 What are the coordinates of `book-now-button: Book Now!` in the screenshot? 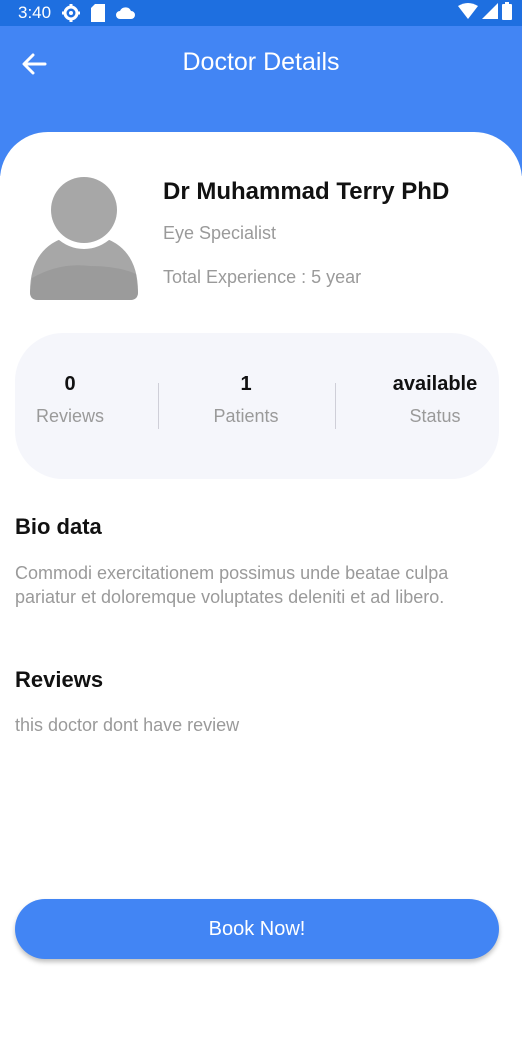 It's located at (257, 929).